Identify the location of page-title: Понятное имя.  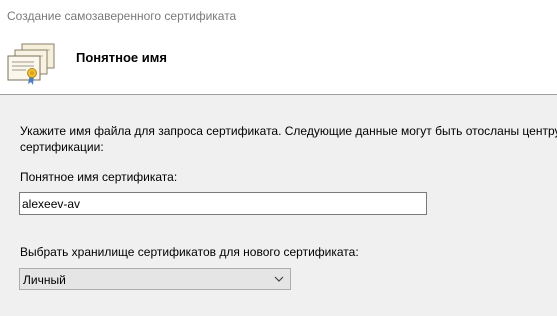
(121, 57).